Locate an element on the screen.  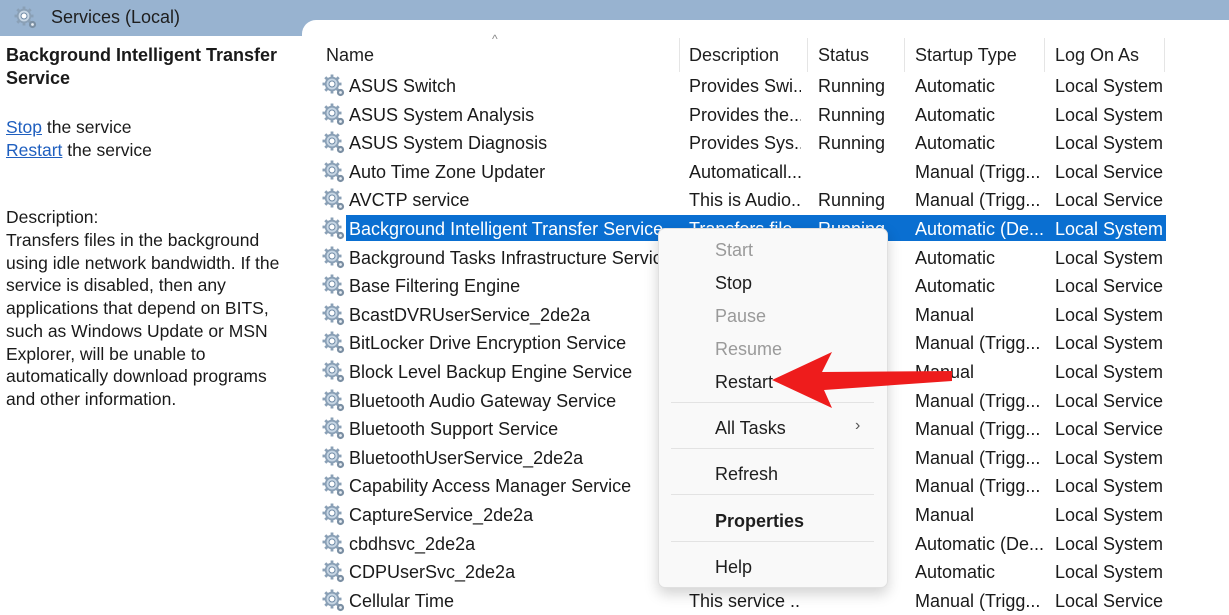
services-icon is located at coordinates (26, 18).